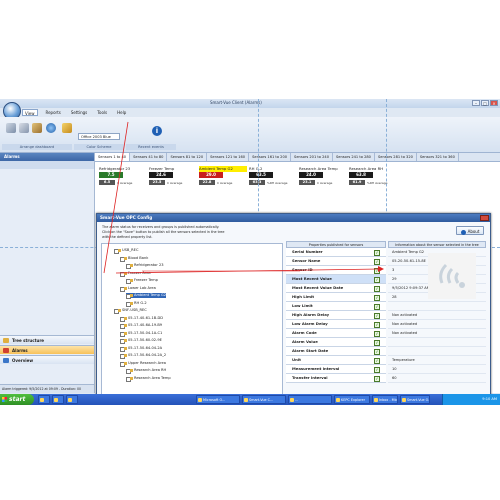 The height and width of the screenshot is (500, 500). What do you see at coordinates (47, 339) in the screenshot?
I see `nav-tree-structure: Tree structure` at bounding box center [47, 339].